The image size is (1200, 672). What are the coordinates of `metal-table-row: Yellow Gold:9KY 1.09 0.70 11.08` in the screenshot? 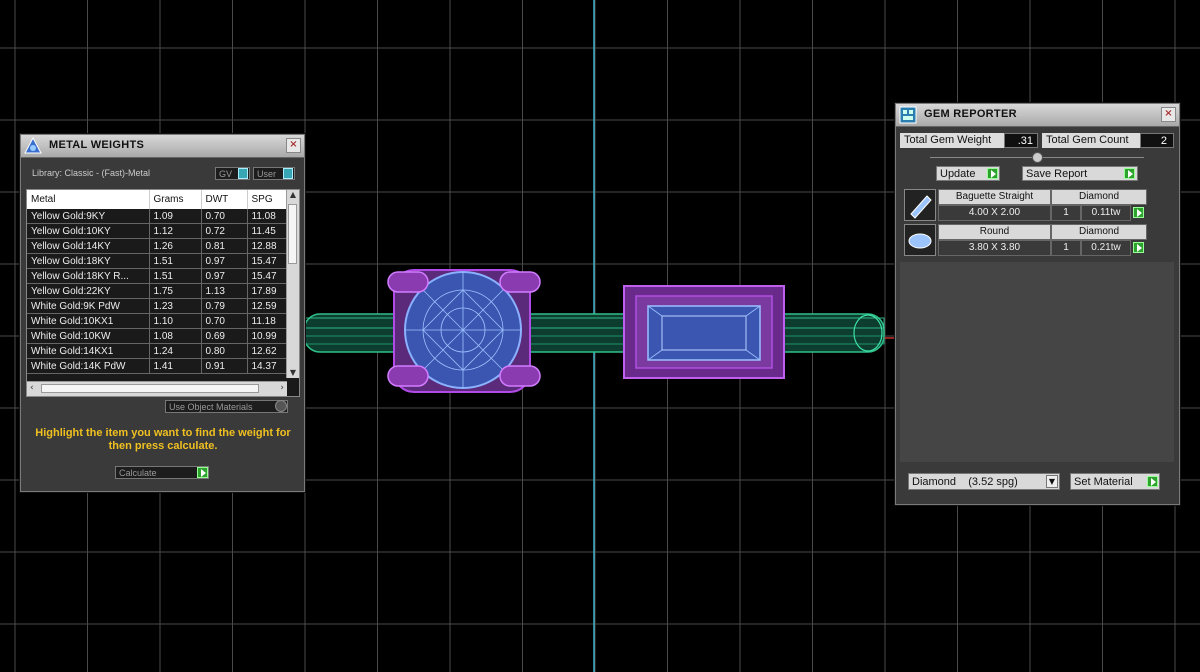 It's located at (163, 216).